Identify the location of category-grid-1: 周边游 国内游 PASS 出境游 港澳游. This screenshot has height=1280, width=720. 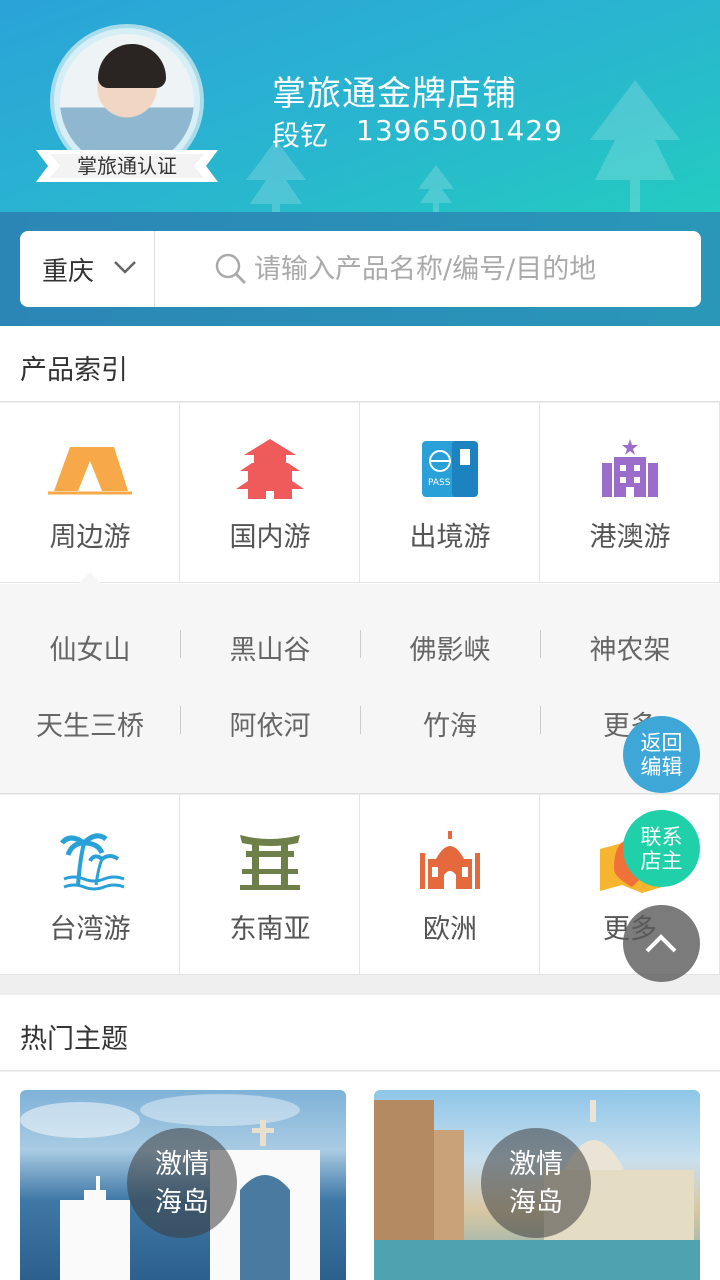
(360, 493).